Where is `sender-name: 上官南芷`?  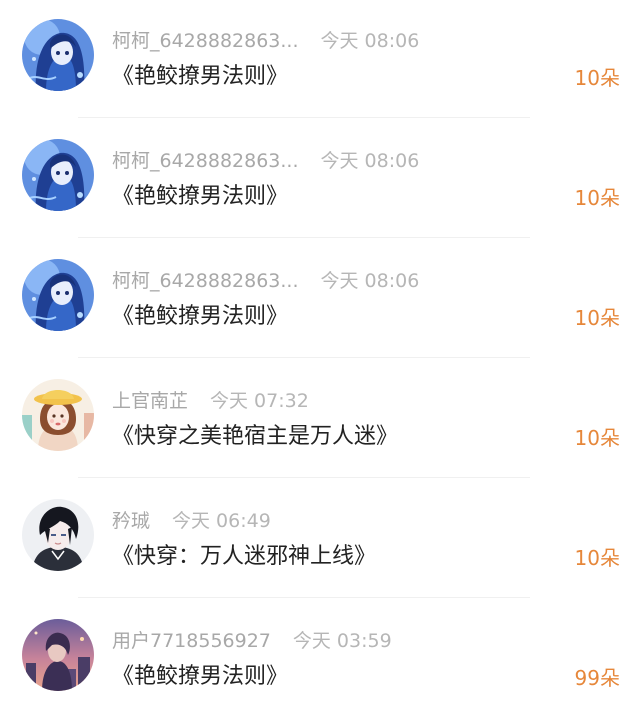
sender-name: 上官南芷 is located at coordinates (150, 399).